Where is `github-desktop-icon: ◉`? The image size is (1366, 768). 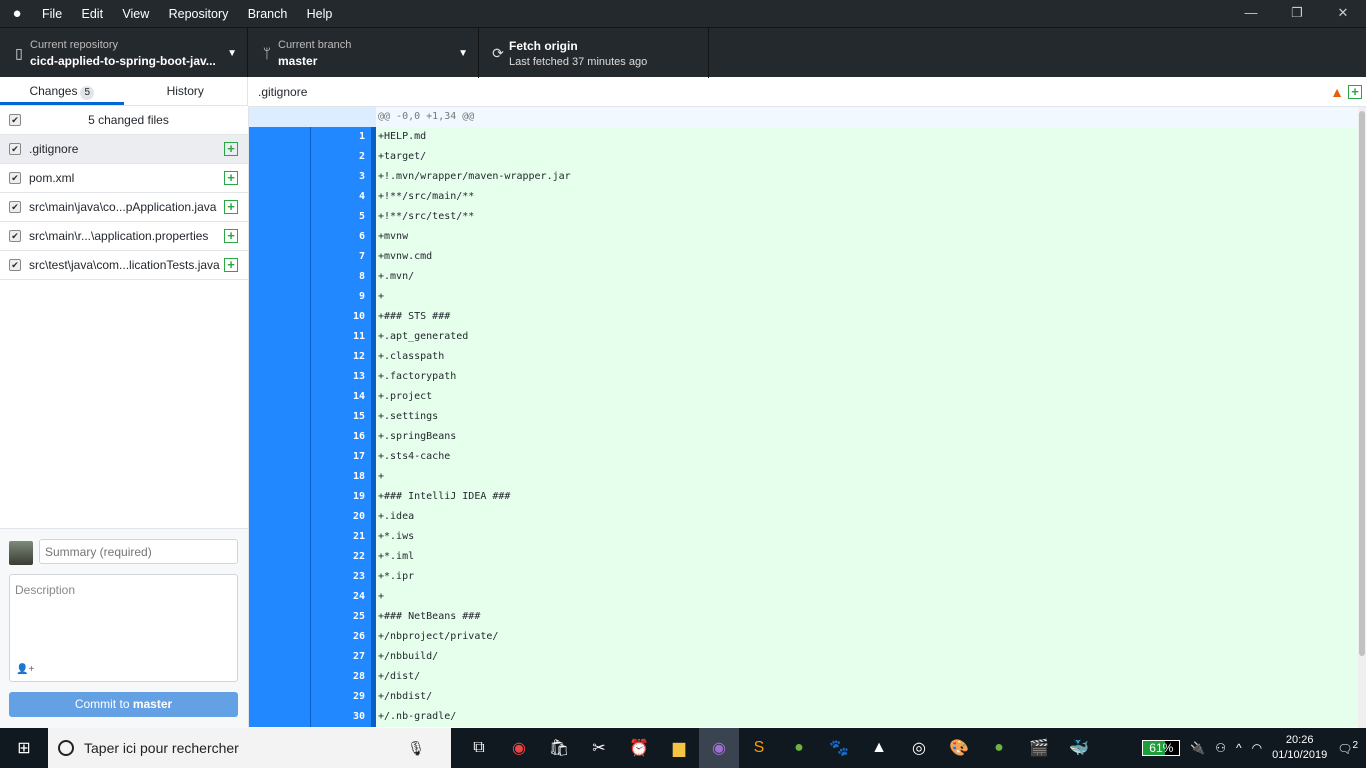
github-desktop-icon: ◉ is located at coordinates (719, 748).